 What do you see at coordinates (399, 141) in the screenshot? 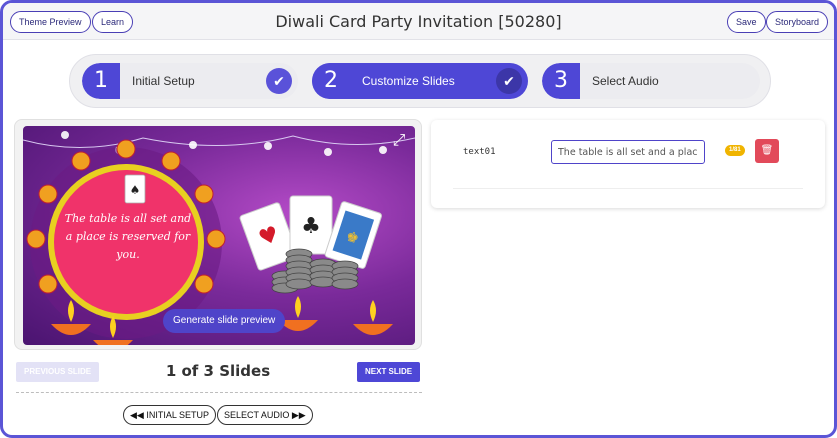
I see `fullscreen-icon: ⤢` at bounding box center [399, 141].